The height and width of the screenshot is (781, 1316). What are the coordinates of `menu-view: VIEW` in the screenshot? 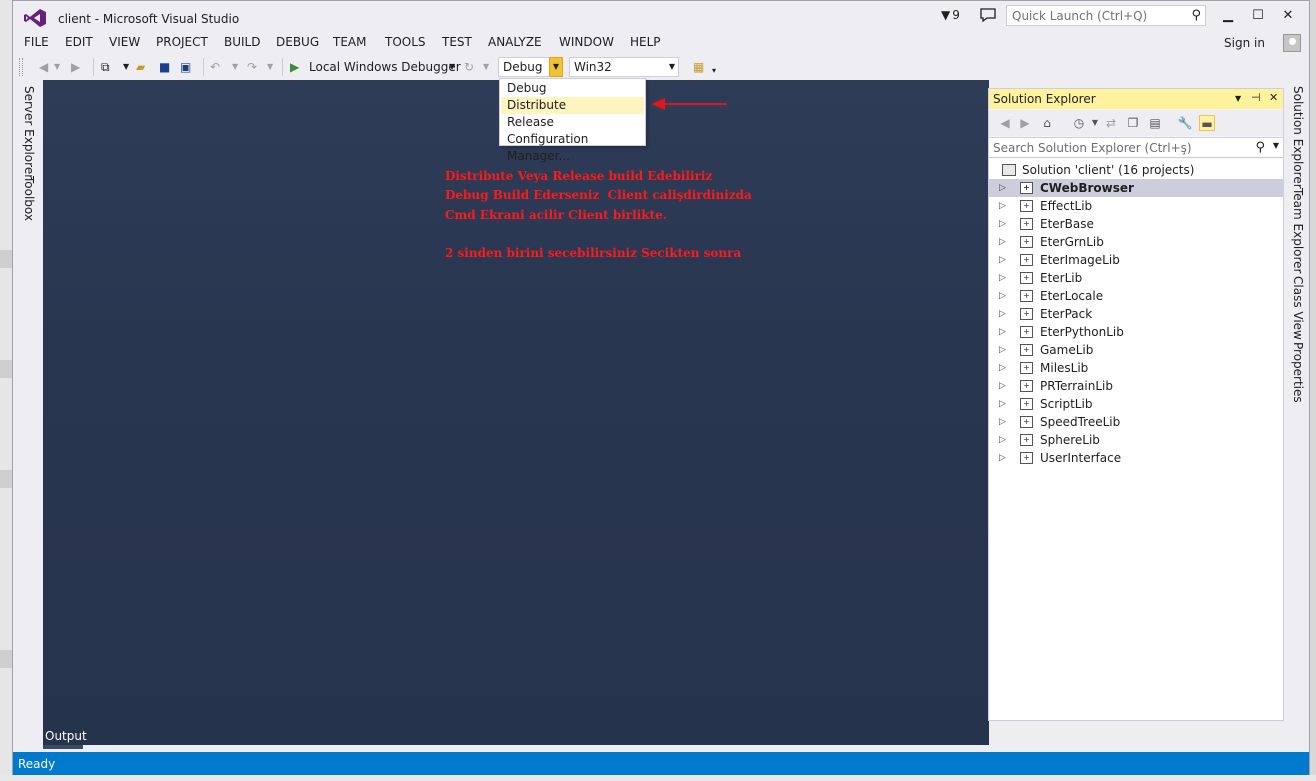 It's located at (124, 42).